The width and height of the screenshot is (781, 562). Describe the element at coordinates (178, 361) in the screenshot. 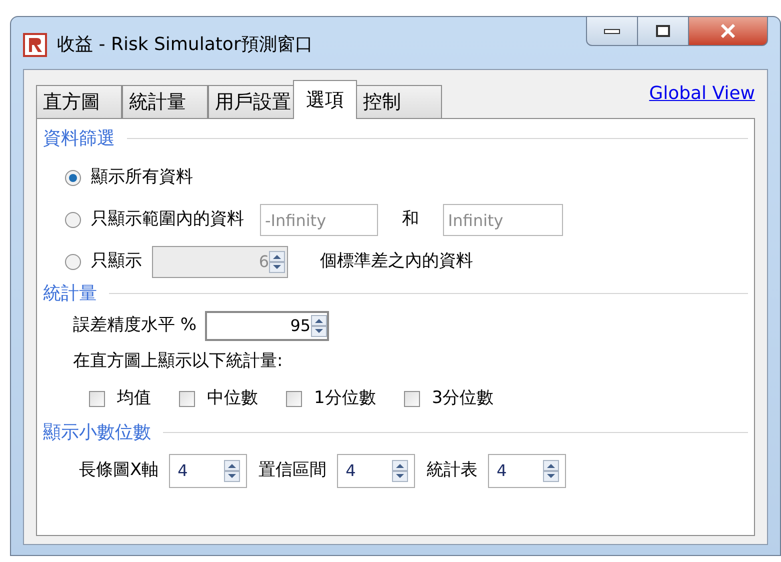

I see `show-statistics-label: 在直方圖上顯示以下統計量:` at that location.